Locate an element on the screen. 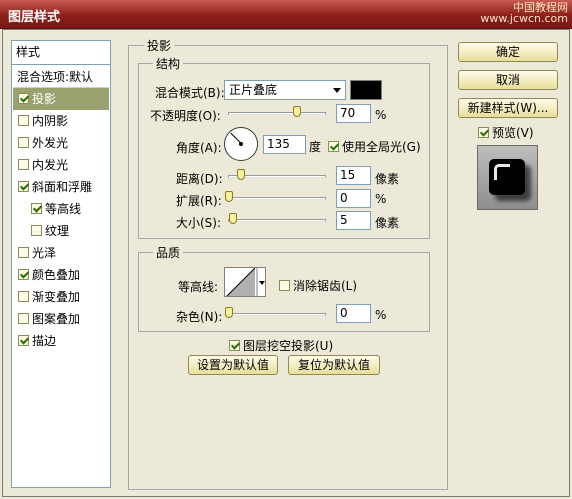 This screenshot has height=499, width=572. style-item-texture: 纹理 is located at coordinates (61, 231).